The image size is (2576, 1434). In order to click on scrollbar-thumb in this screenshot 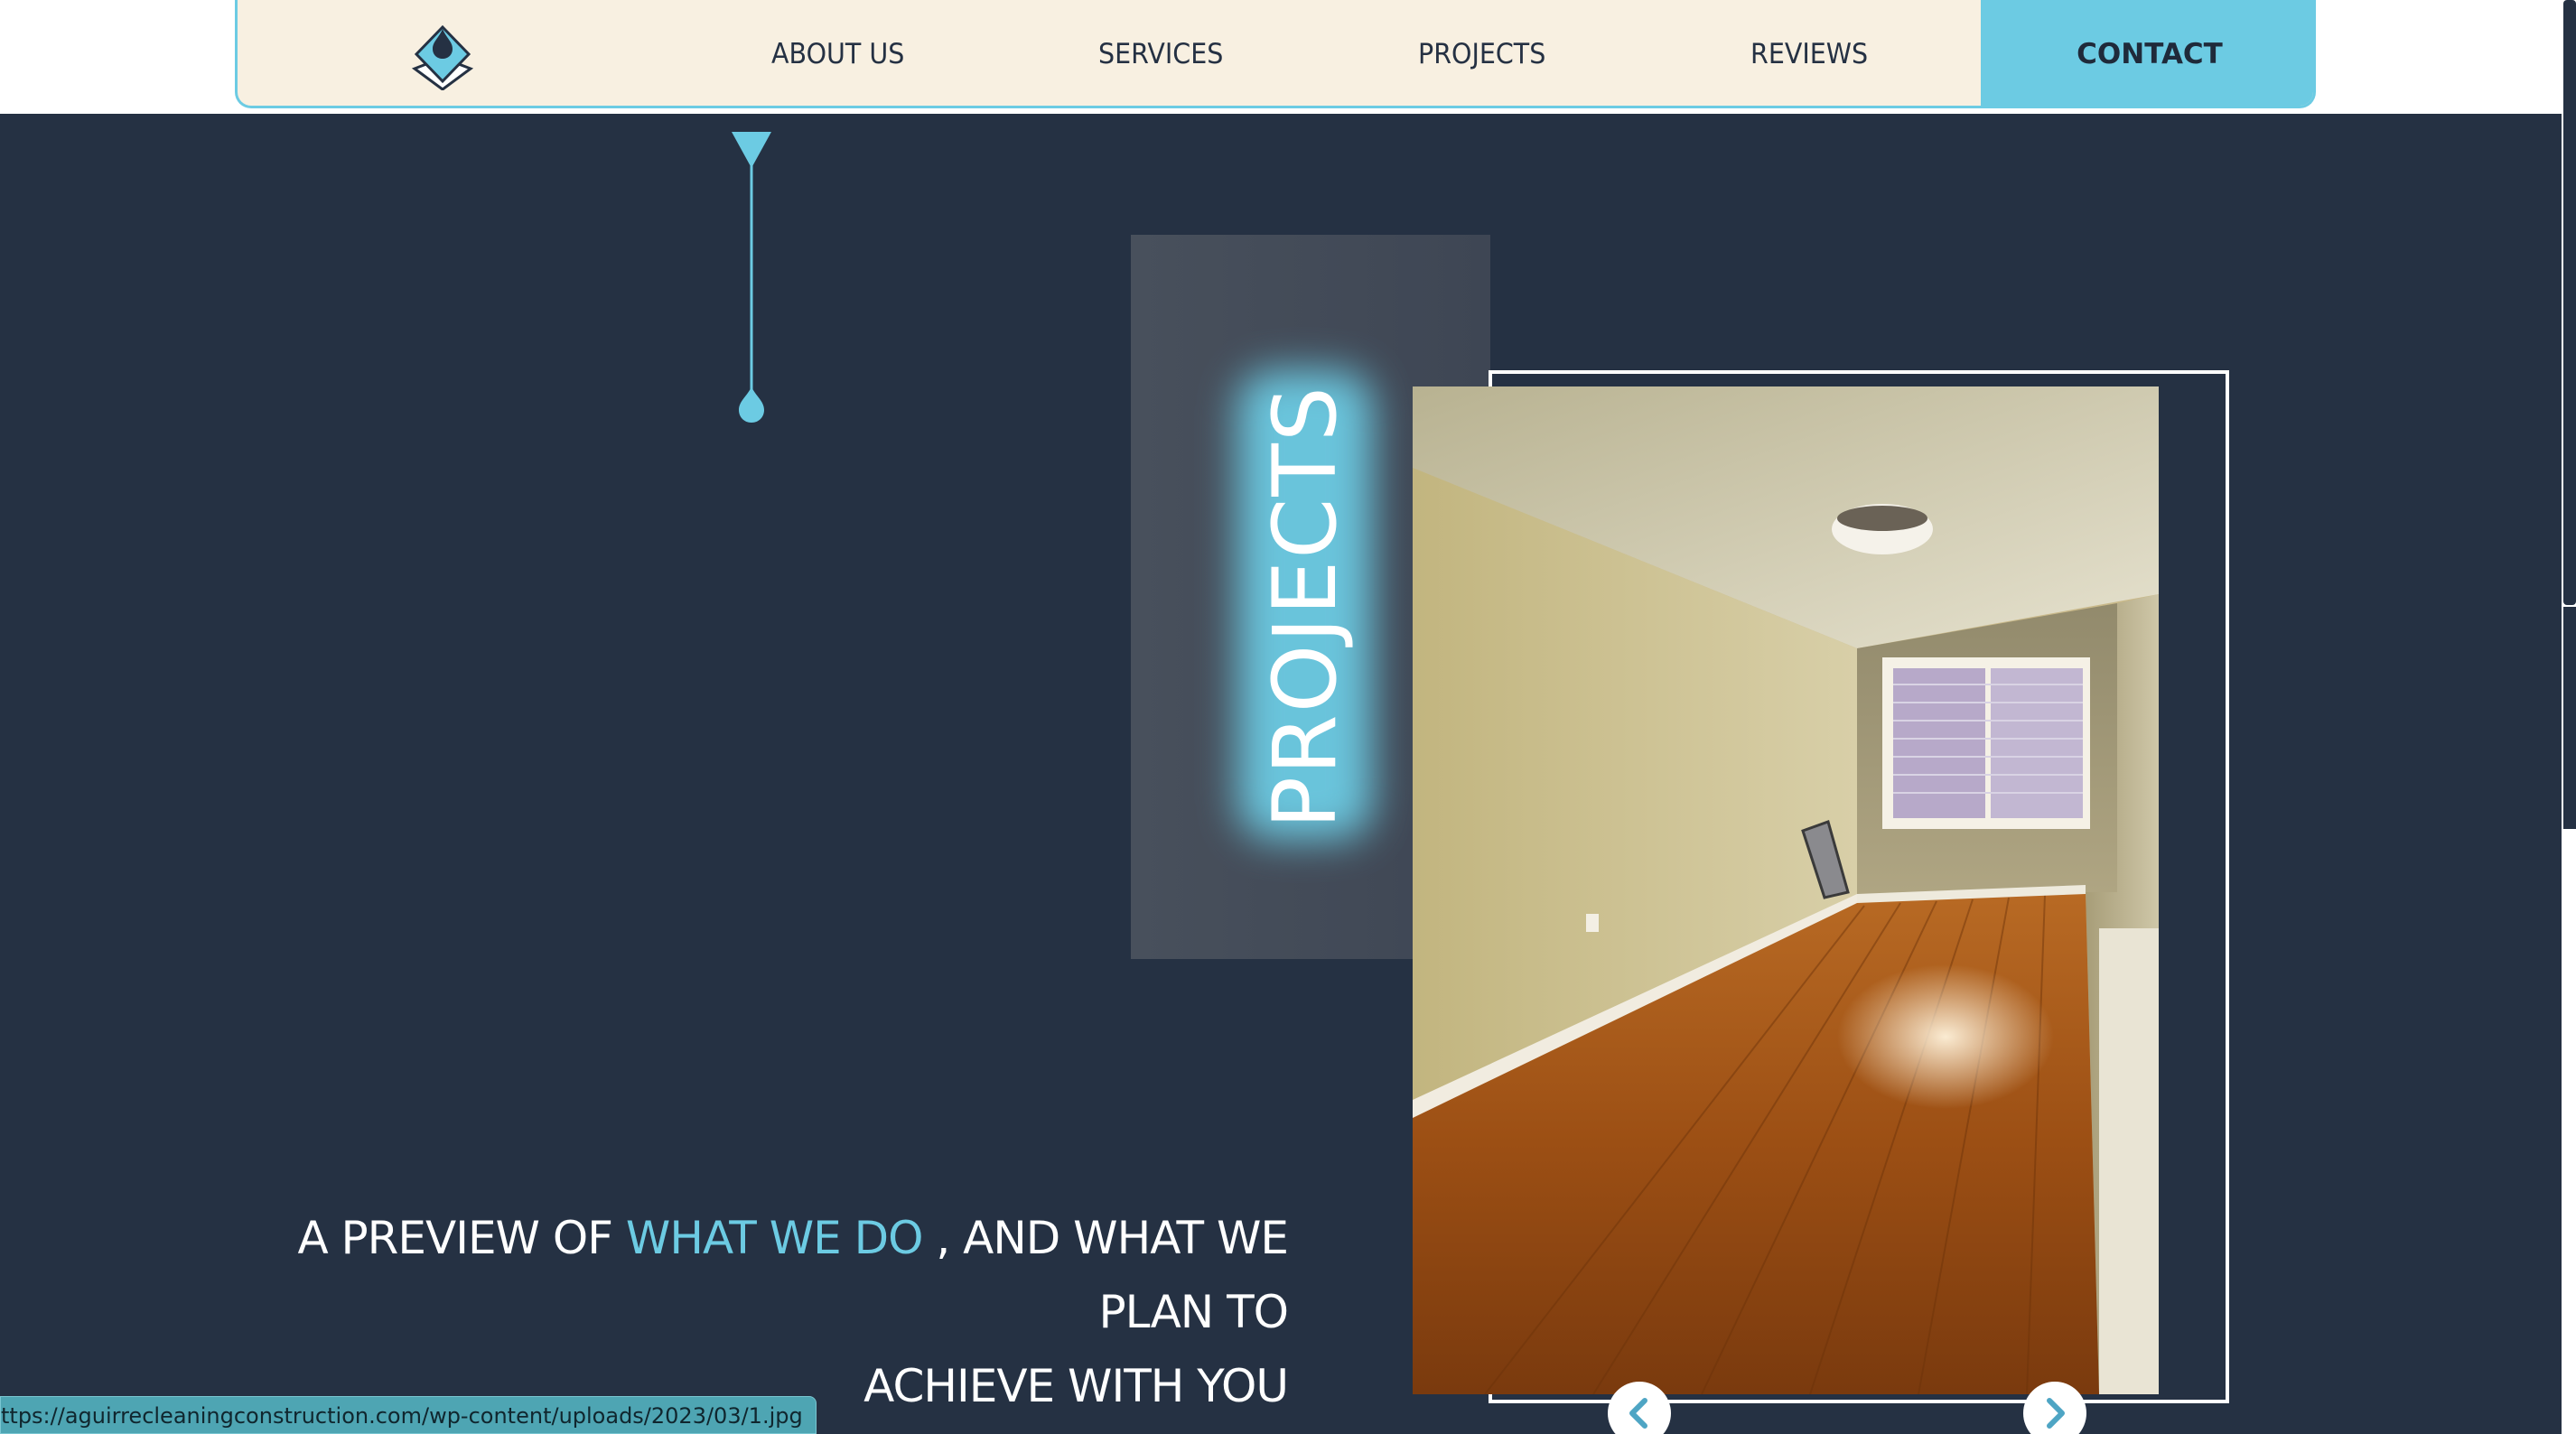, I will do `click(2569, 302)`.